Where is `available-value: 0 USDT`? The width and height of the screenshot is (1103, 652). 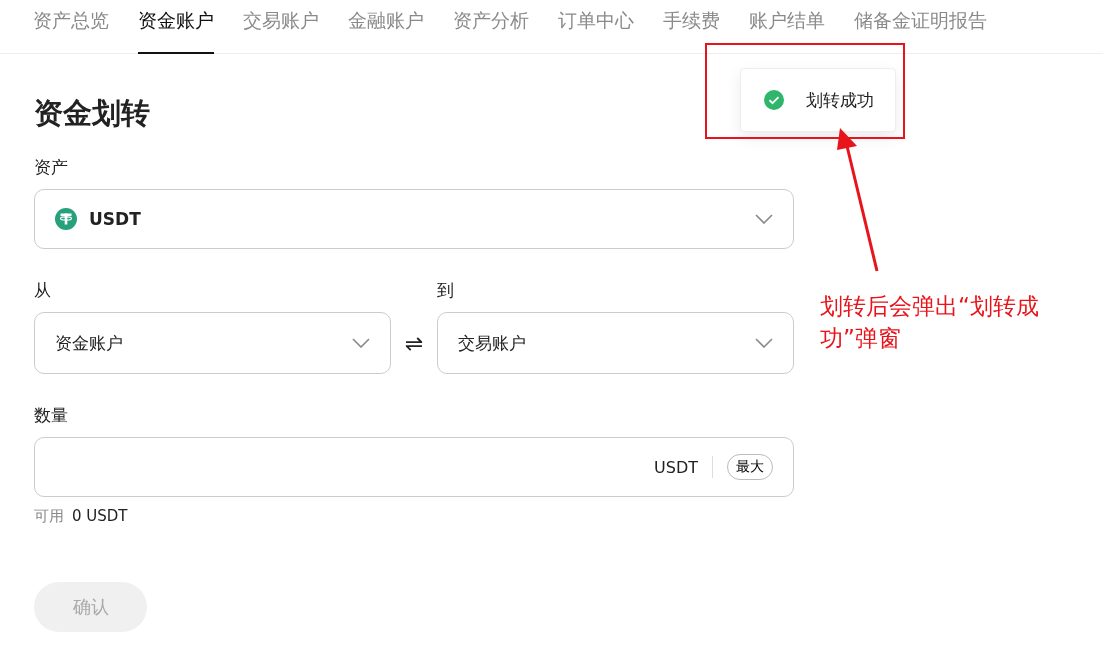
available-value: 0 USDT is located at coordinates (100, 516).